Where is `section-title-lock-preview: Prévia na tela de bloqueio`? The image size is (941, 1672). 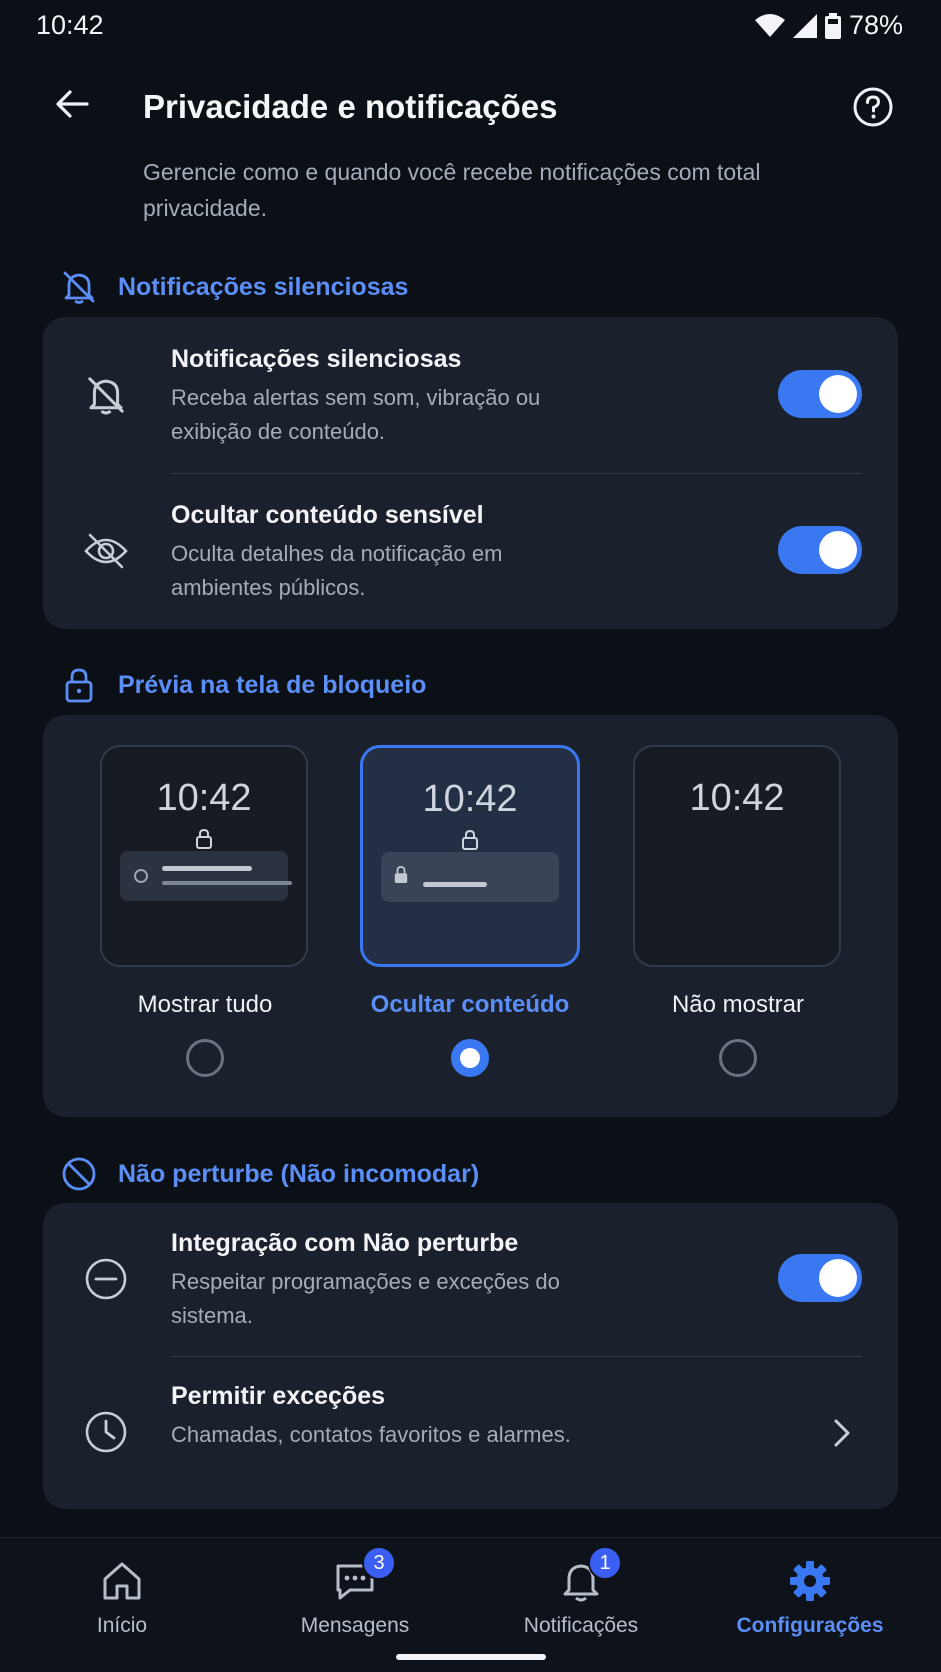
section-title-lock-preview: Prévia na tela de bloqueio is located at coordinates (272, 684).